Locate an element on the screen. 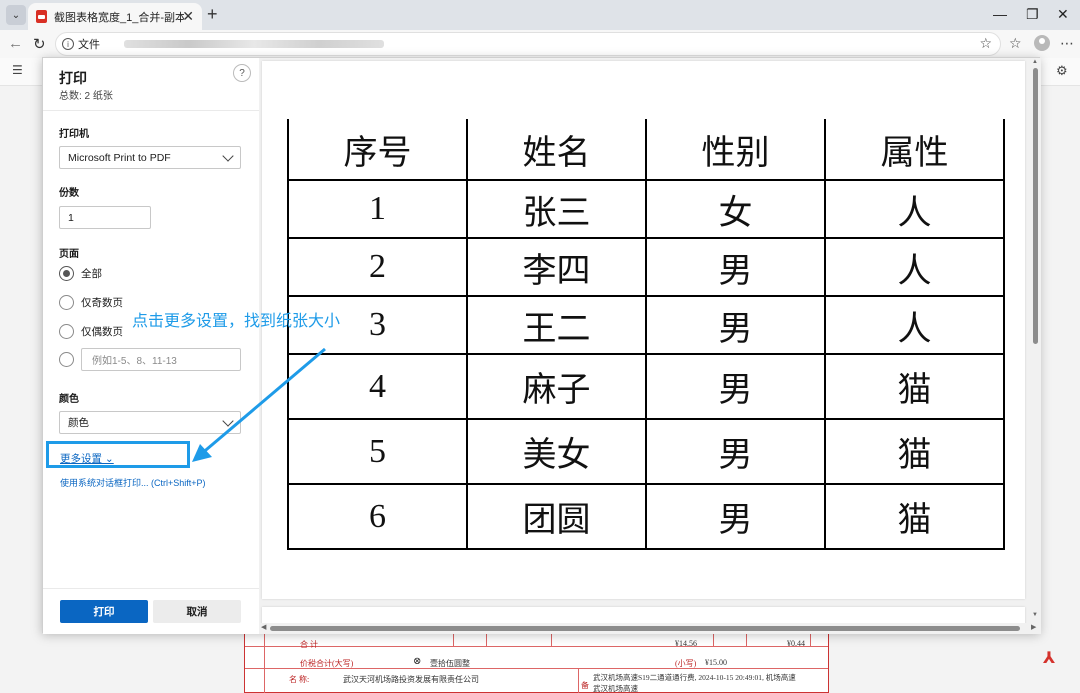  settings-gear-icon: ⚙ is located at coordinates (1062, 71).